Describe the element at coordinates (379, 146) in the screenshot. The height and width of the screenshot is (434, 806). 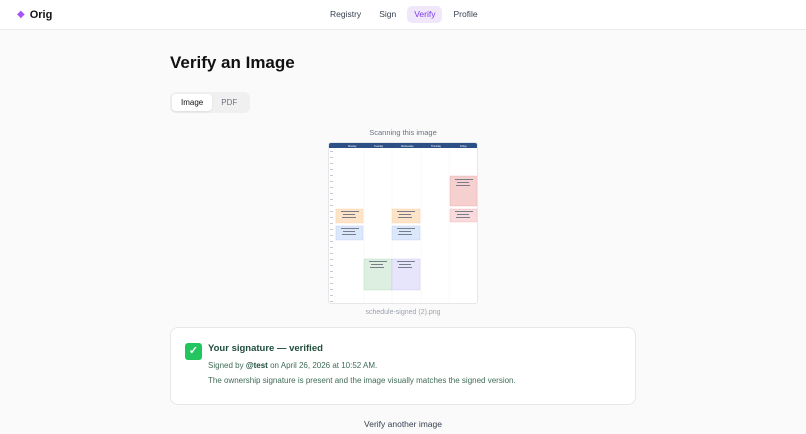
I see `day-header-tuesday: Tuesday` at that location.